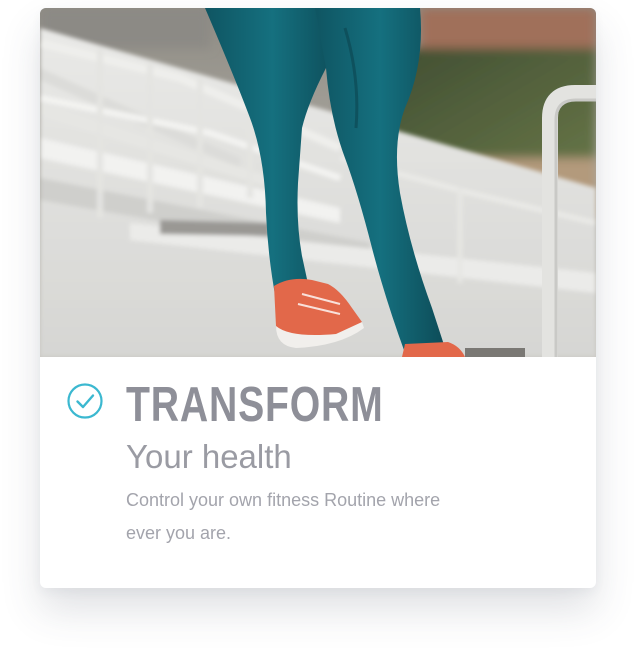 This screenshot has height=660, width=636. I want to click on card-subheading: Your health, so click(209, 456).